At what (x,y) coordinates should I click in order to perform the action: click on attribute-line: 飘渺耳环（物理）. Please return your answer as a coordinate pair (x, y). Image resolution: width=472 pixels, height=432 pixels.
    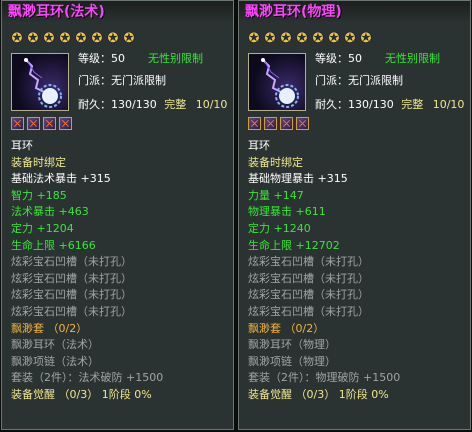
    Looking at the image, I should click on (292, 345).